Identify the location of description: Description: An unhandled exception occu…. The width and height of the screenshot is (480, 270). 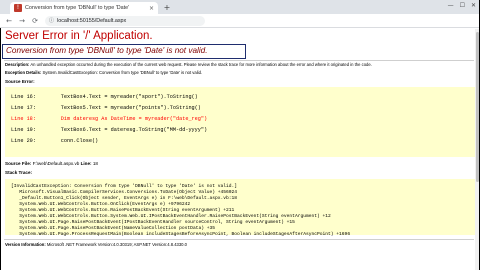
(188, 64).